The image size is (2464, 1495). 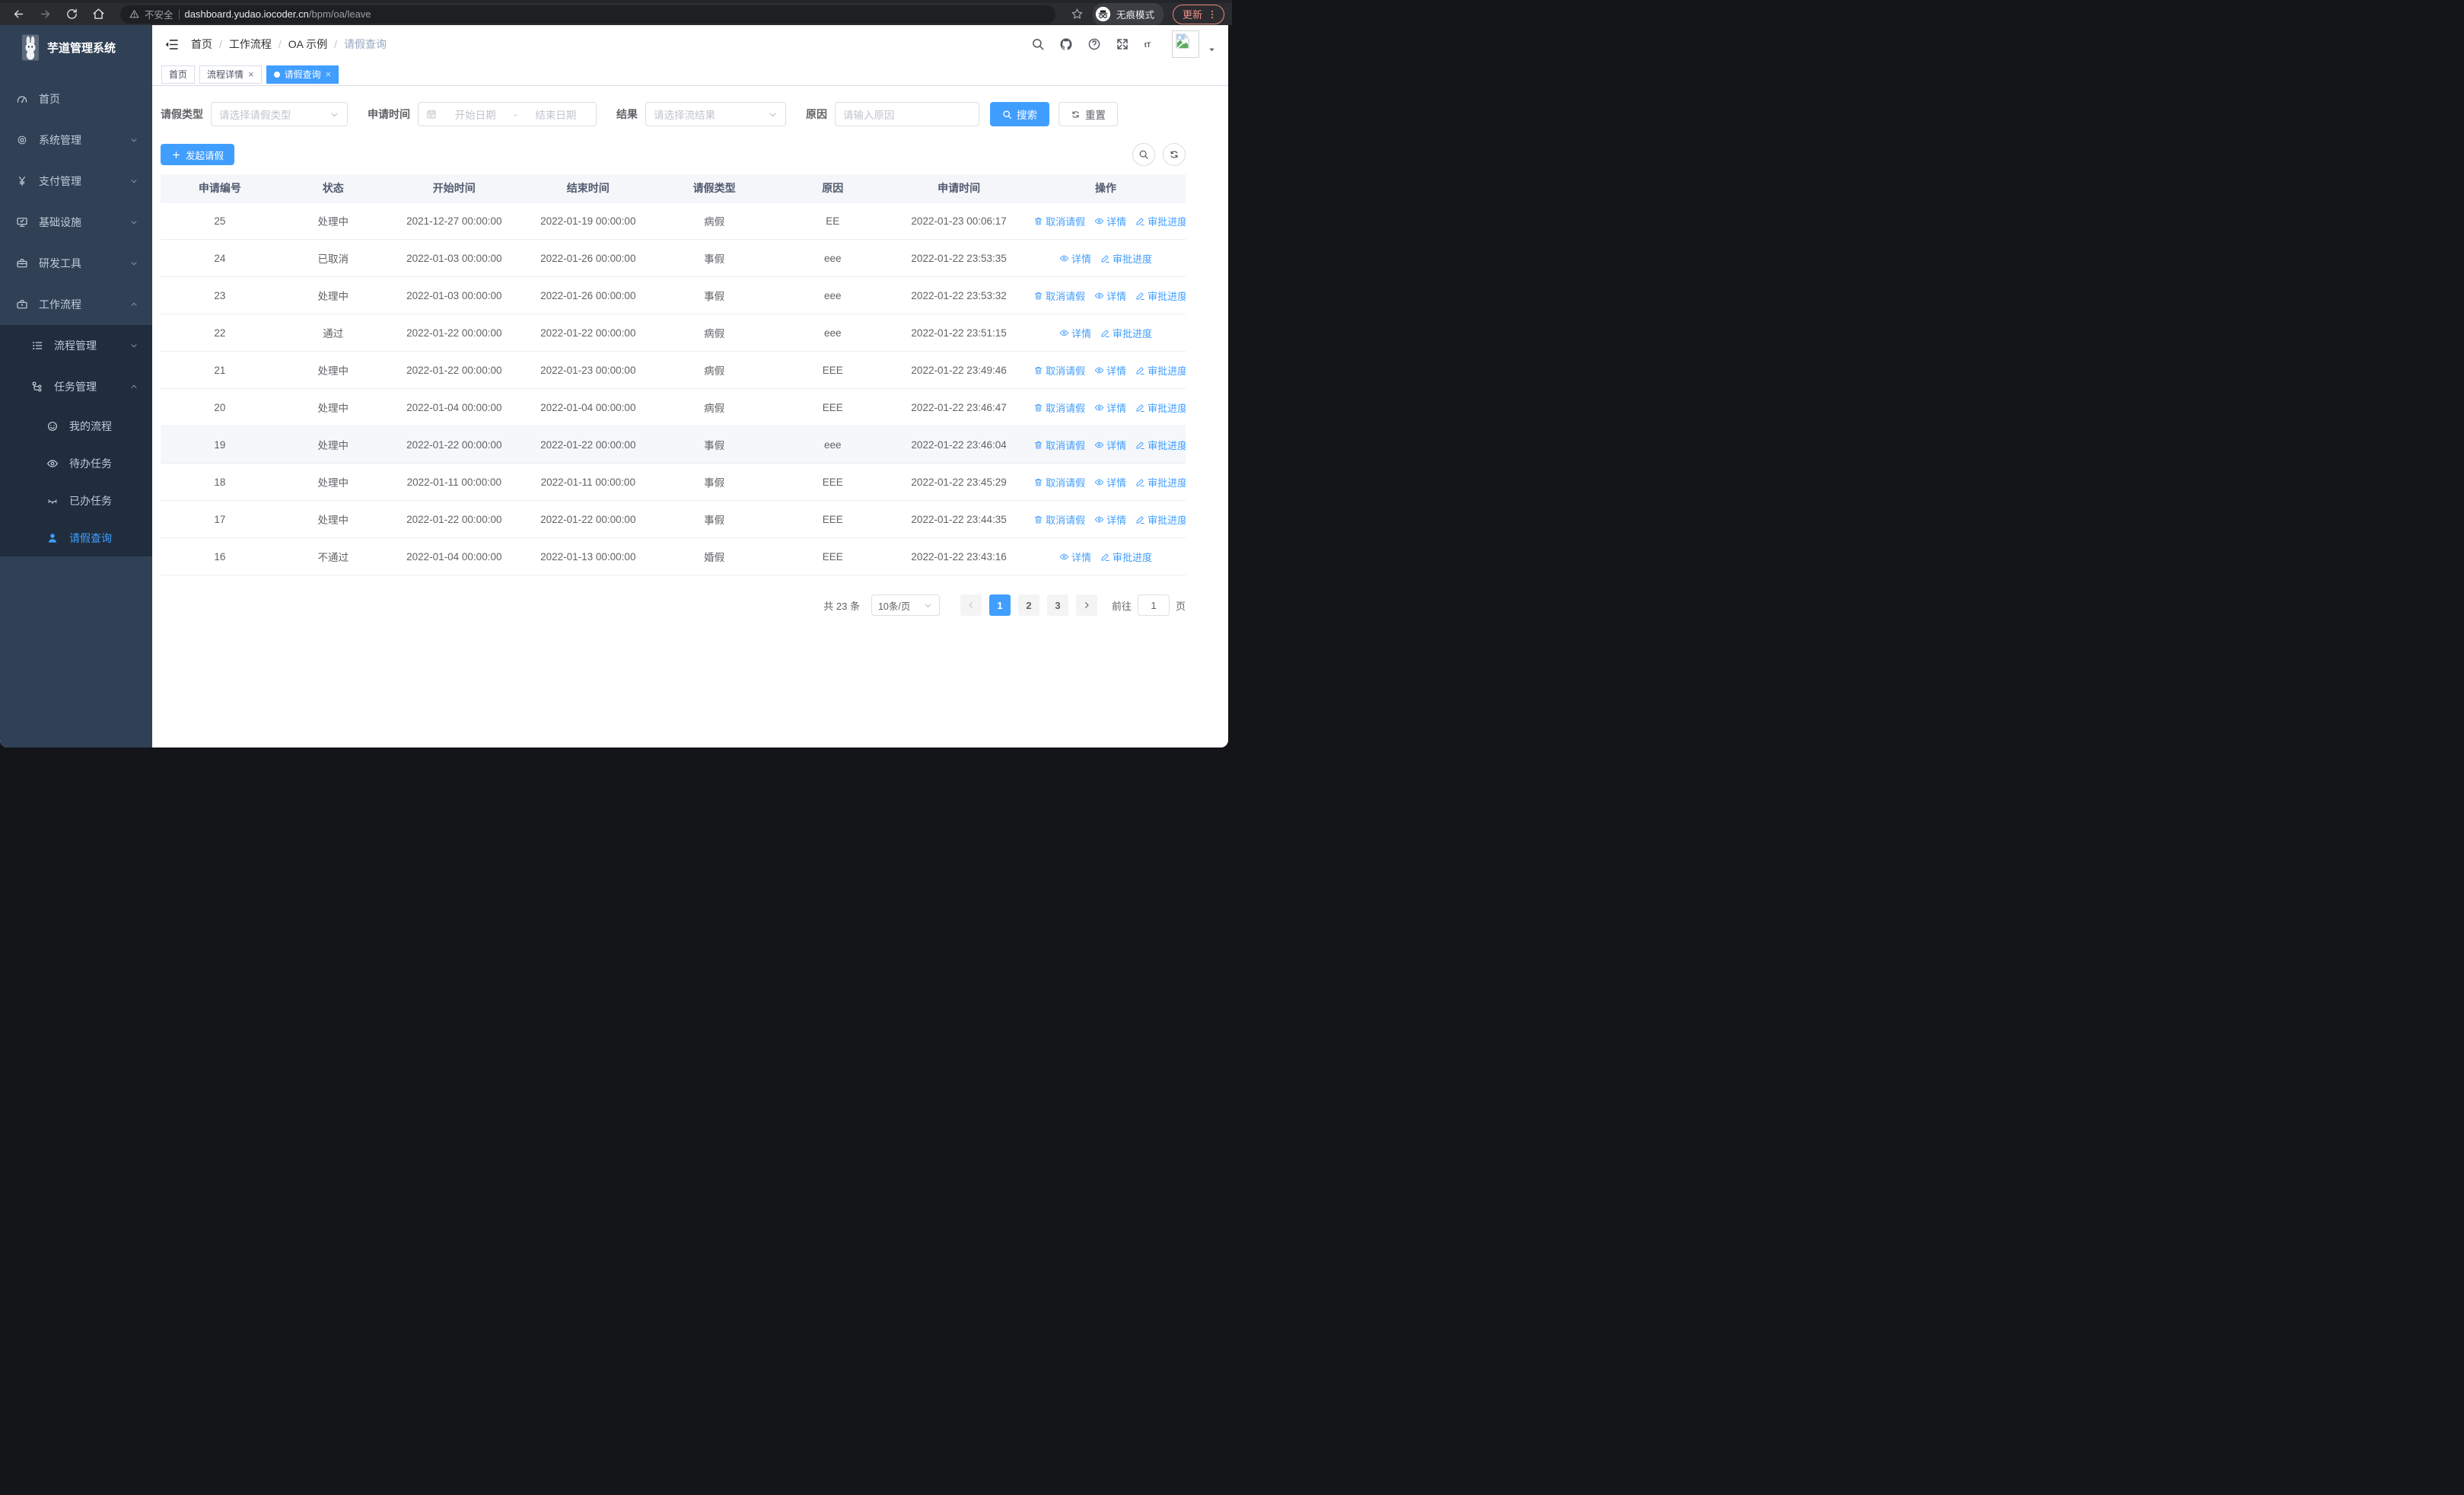 I want to click on fullscreen-icon, so click(x=1122, y=44).